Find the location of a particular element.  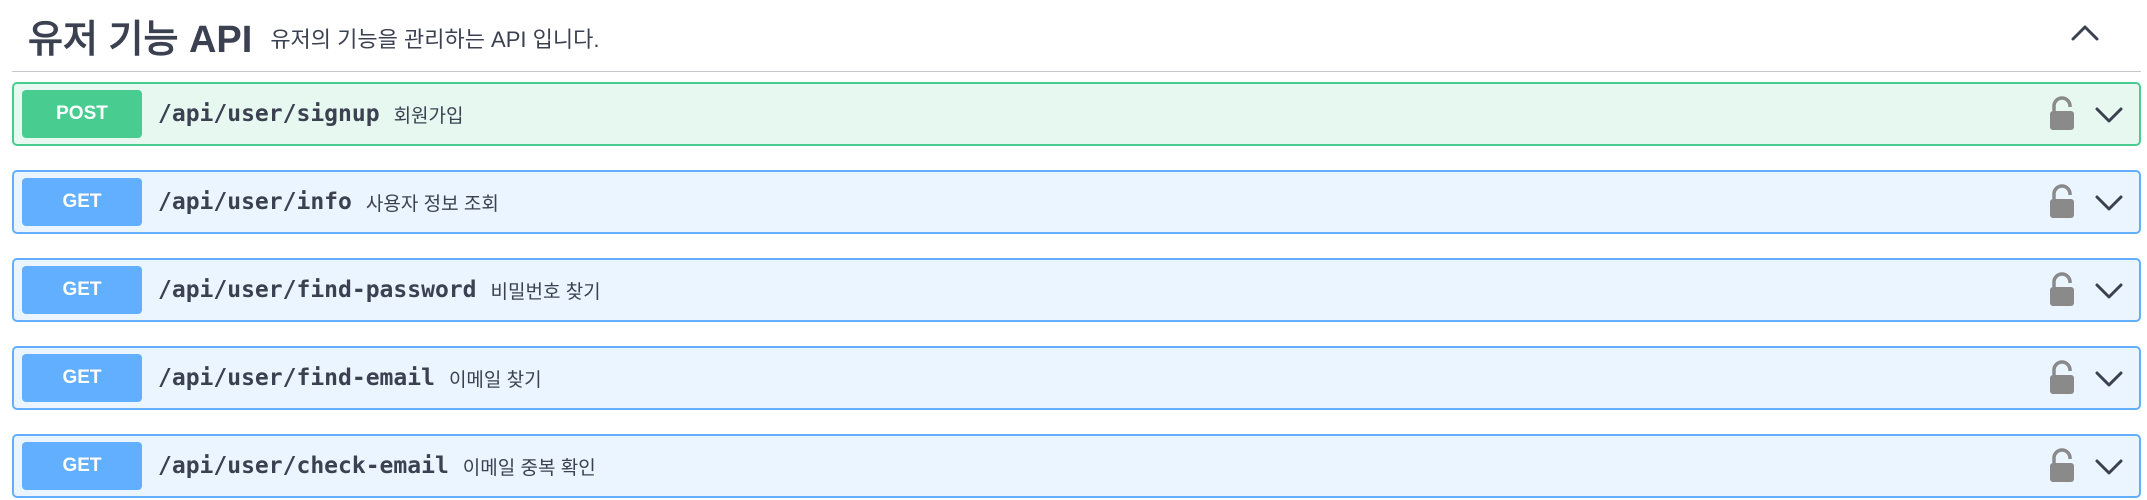

operation-path: /api/user/find-email is located at coordinates (296, 378).